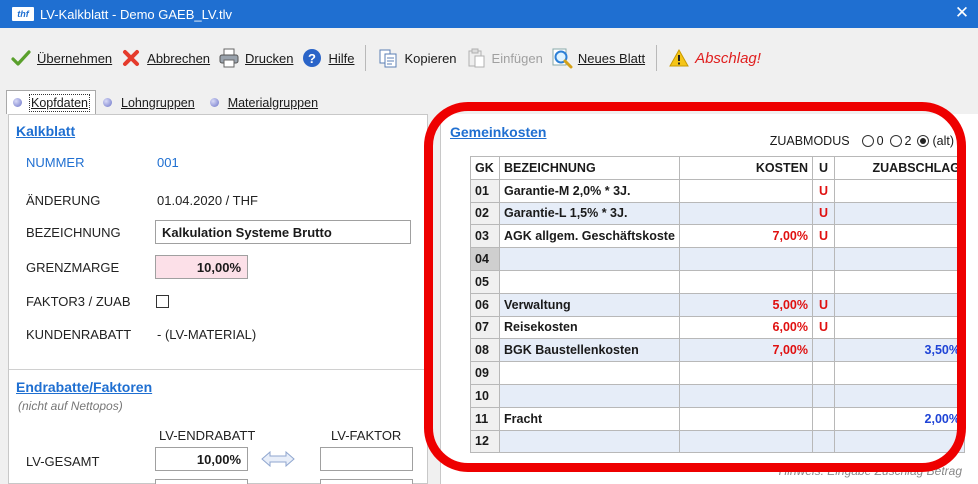  What do you see at coordinates (880, 141) in the screenshot?
I see `radio-label: 0` at bounding box center [880, 141].